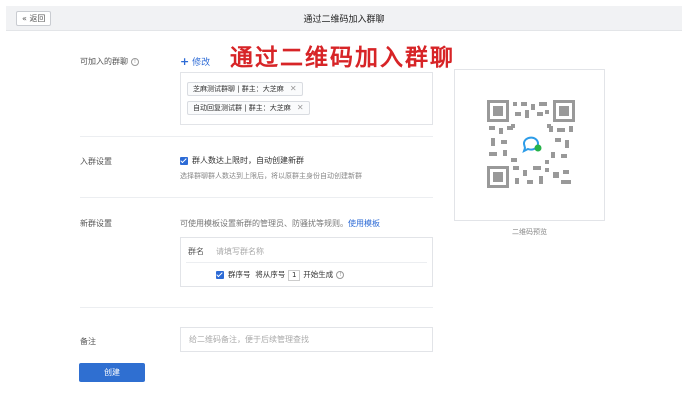 This screenshot has width=687, height=398. Describe the element at coordinates (529, 232) in the screenshot. I see `qr-caption: 二维码预览` at that location.